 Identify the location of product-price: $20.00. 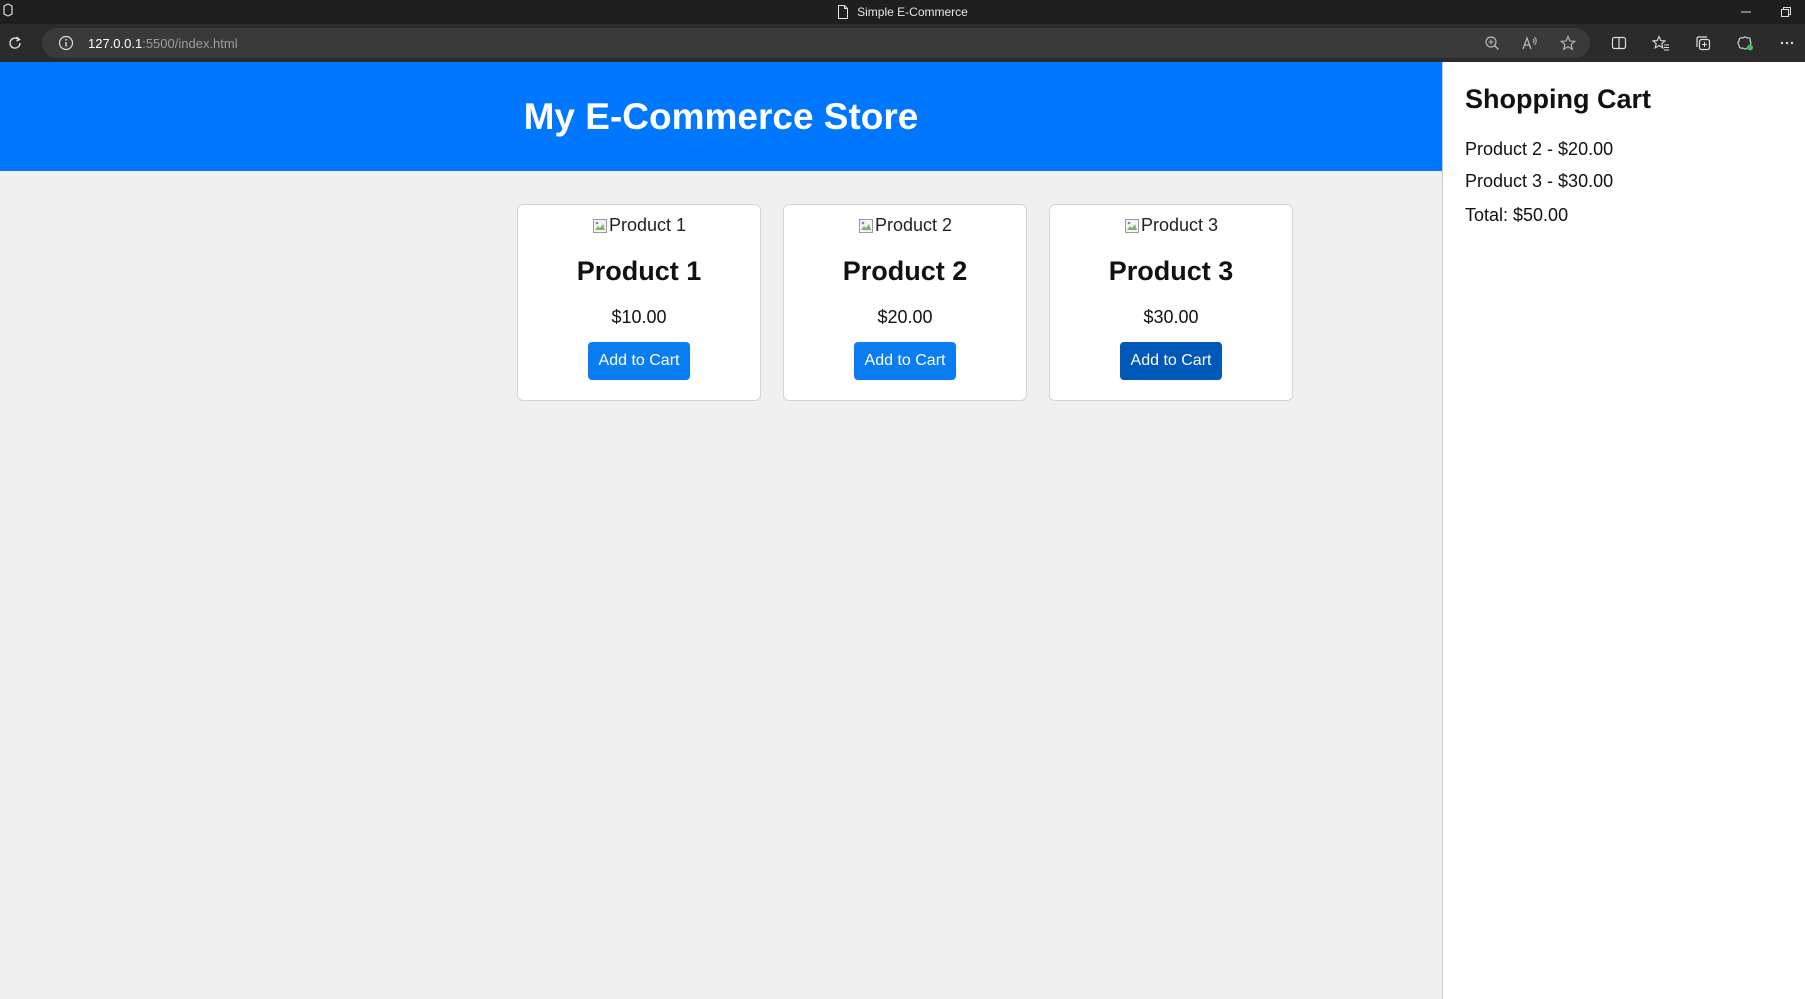
(905, 317).